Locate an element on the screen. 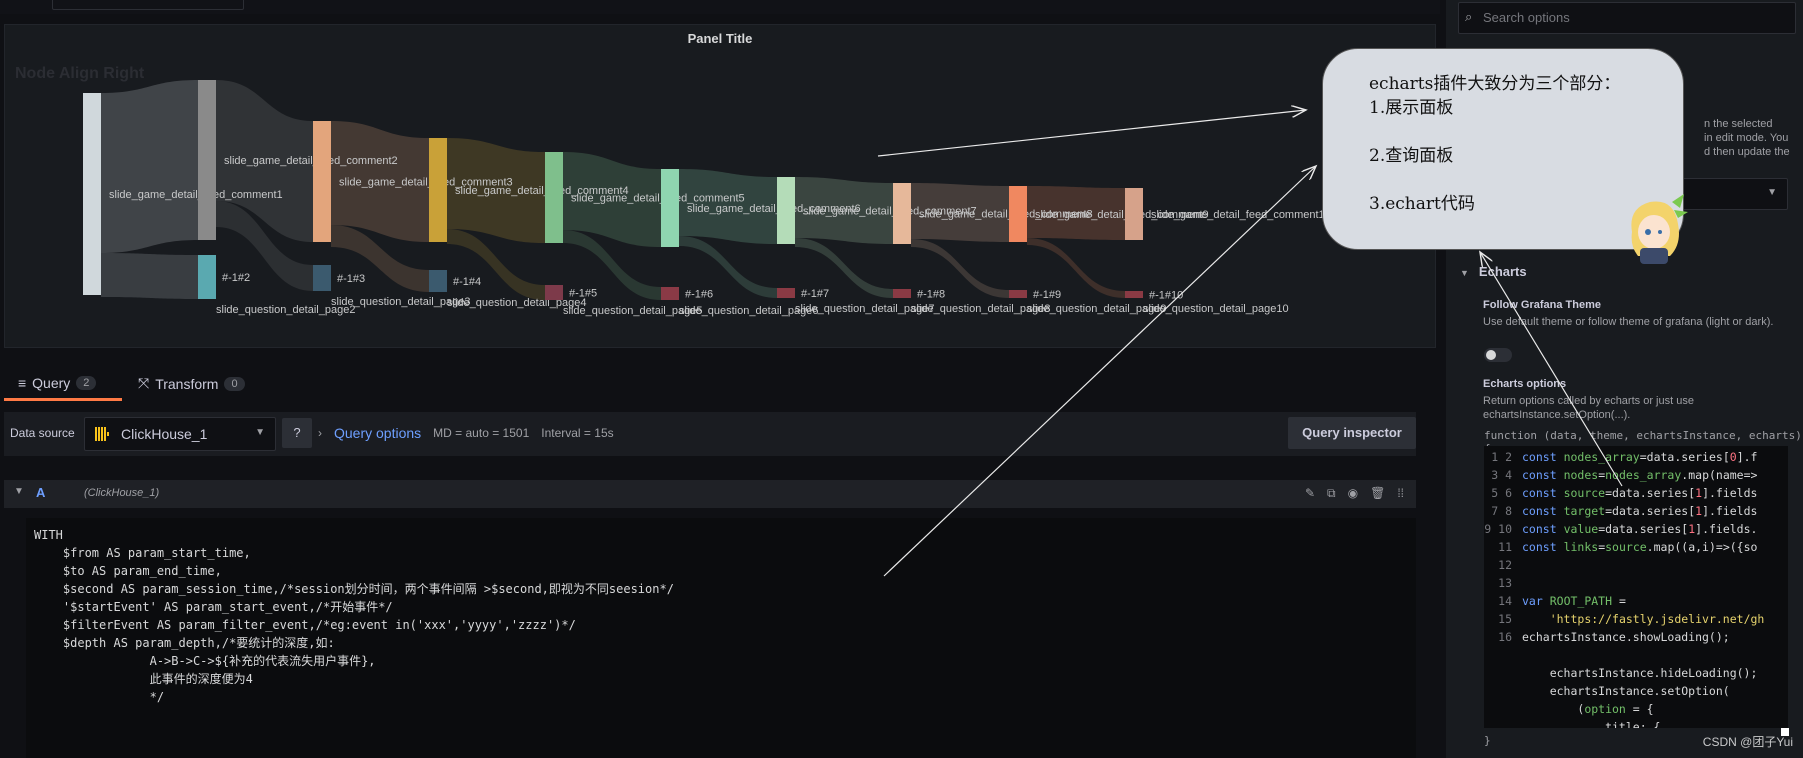 The image size is (1803, 758). annotation-line-3: 2.查询面板 is located at coordinates (1411, 156).